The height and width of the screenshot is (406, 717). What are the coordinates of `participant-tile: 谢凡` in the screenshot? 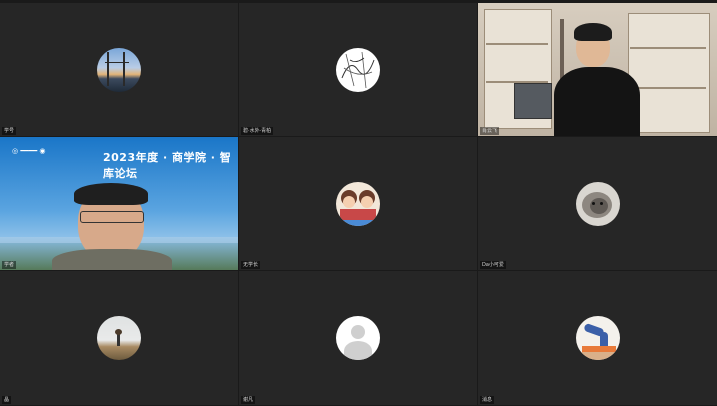 It's located at (358, 338).